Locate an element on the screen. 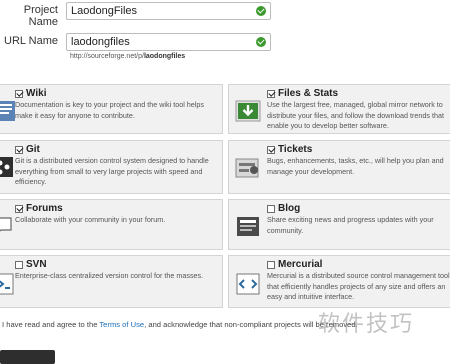 The height and width of the screenshot is (364, 450). watermark: 软件技巧 is located at coordinates (366, 324).